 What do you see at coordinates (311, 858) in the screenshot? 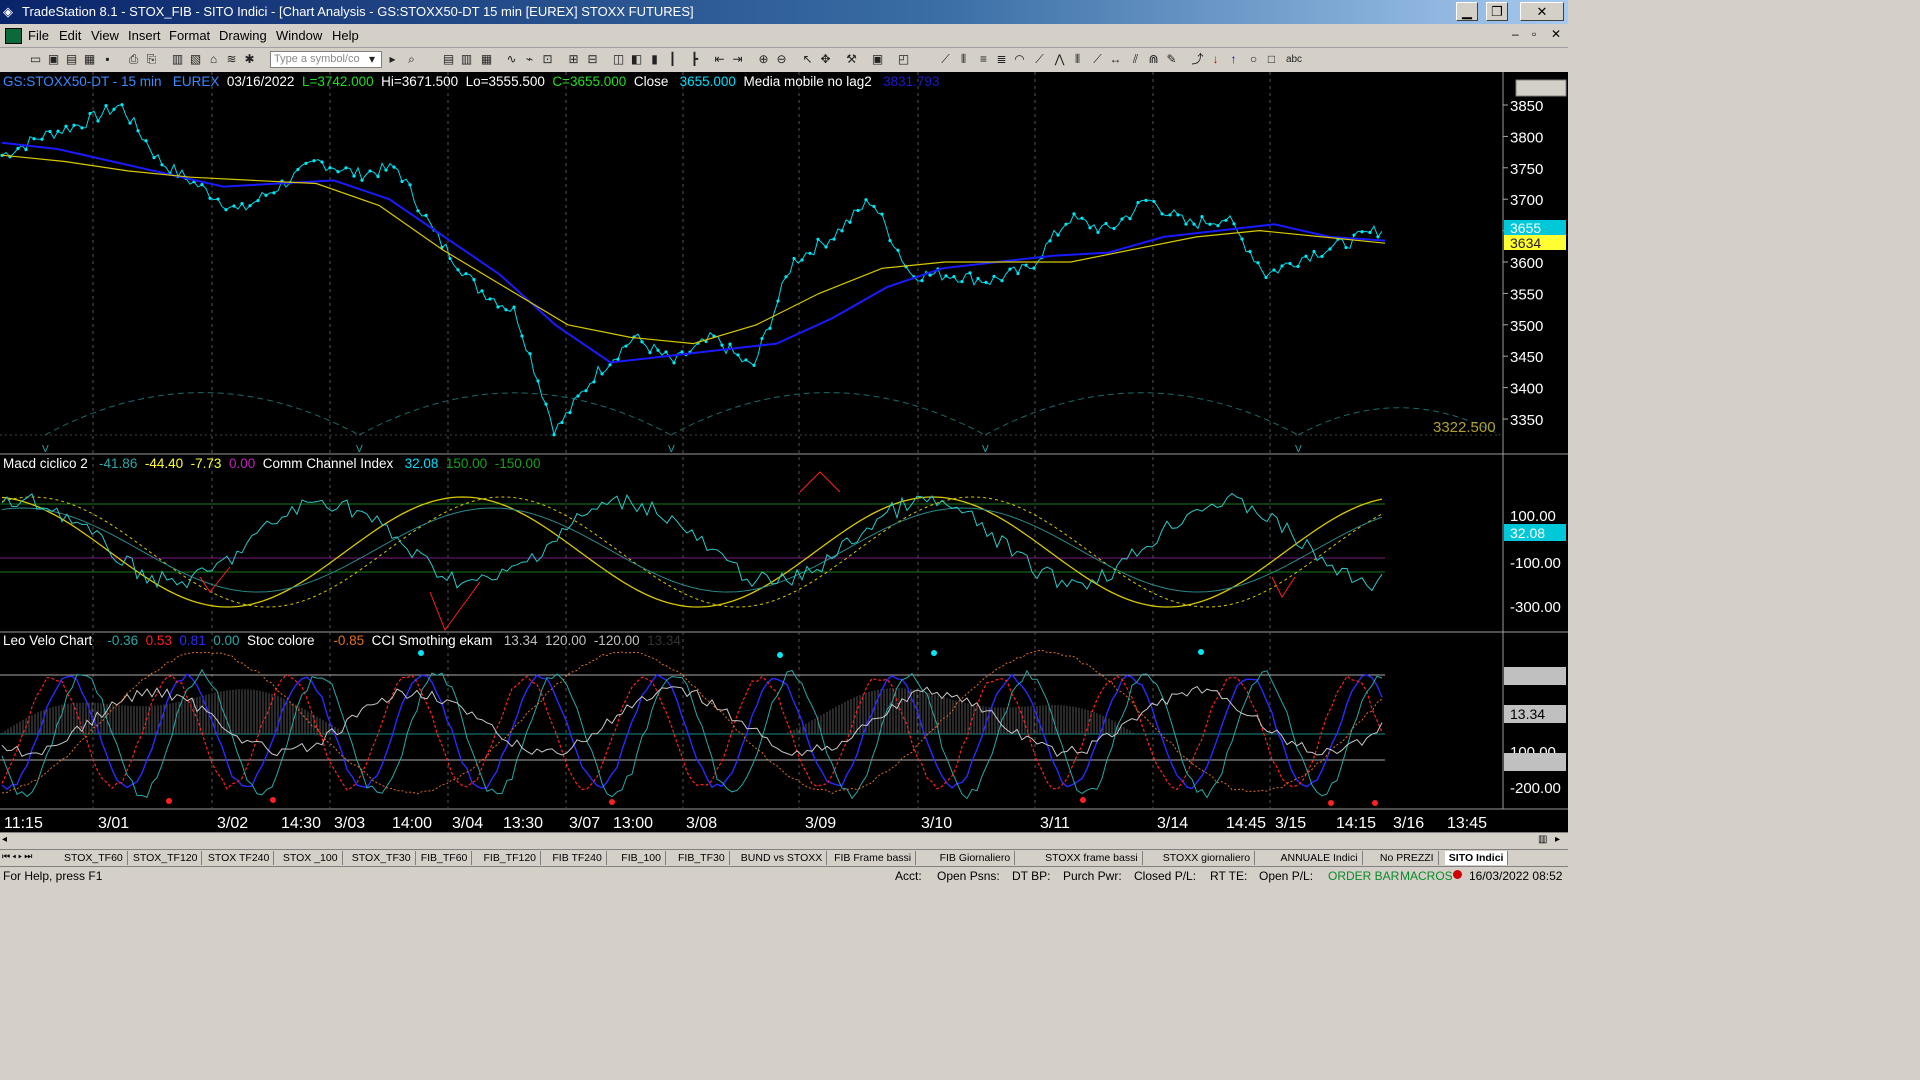
I see `tab-stox-100: STOX _100` at bounding box center [311, 858].